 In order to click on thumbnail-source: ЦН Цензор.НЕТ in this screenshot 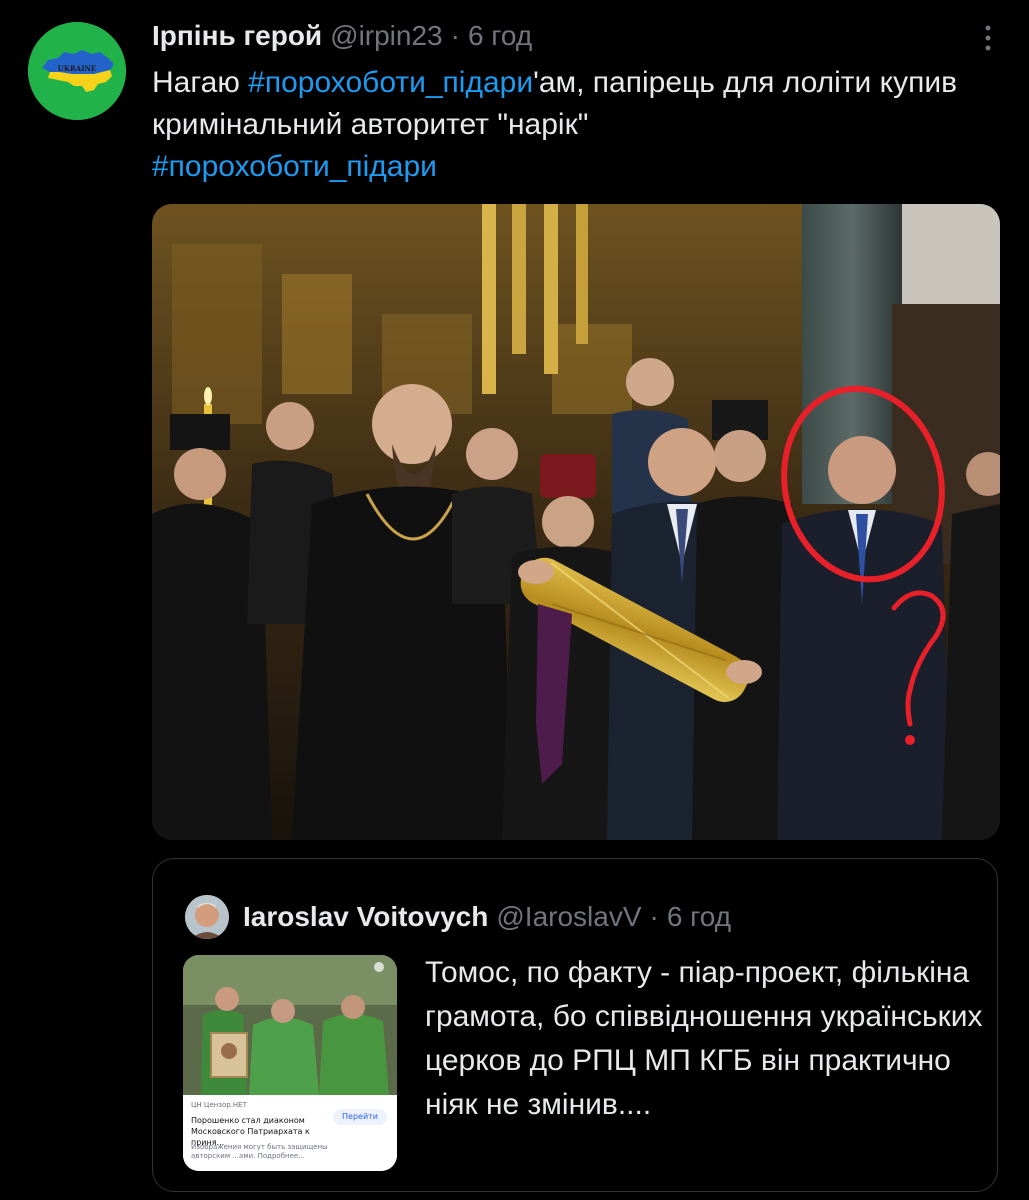, I will do `click(219, 1105)`.